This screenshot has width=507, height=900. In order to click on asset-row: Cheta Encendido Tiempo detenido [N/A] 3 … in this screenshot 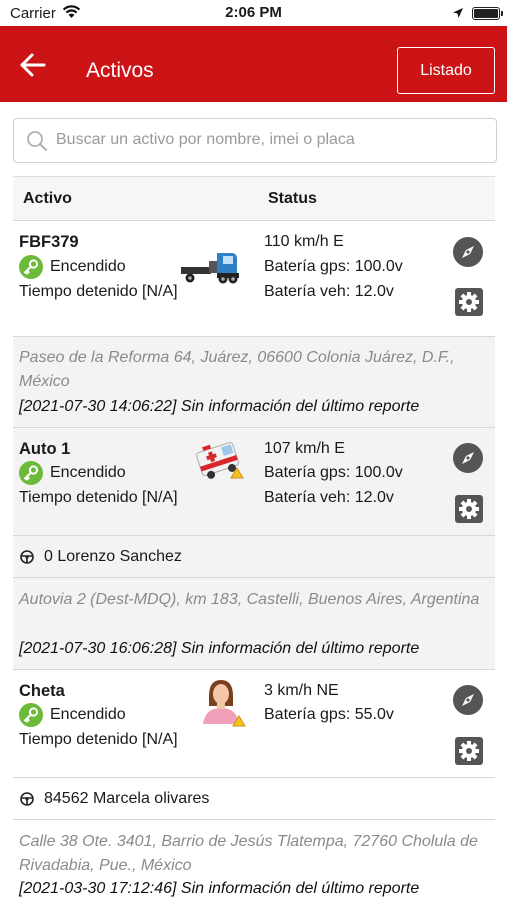, I will do `click(254, 724)`.